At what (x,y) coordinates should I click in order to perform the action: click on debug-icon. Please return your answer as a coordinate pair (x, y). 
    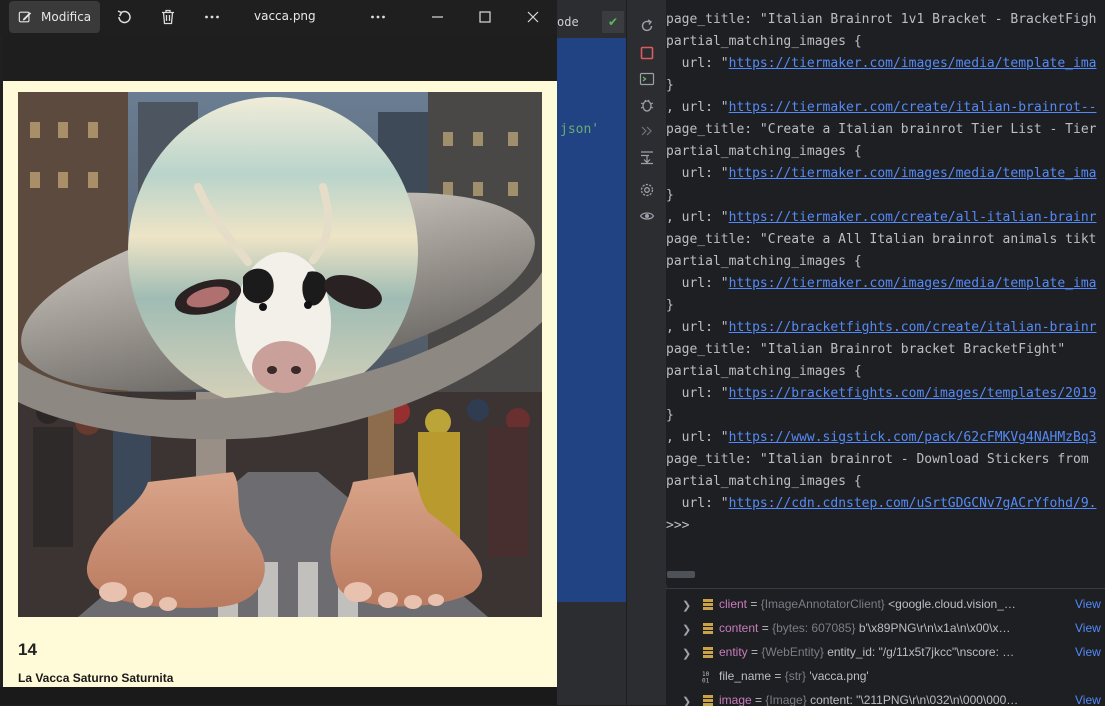
    Looking at the image, I should click on (647, 105).